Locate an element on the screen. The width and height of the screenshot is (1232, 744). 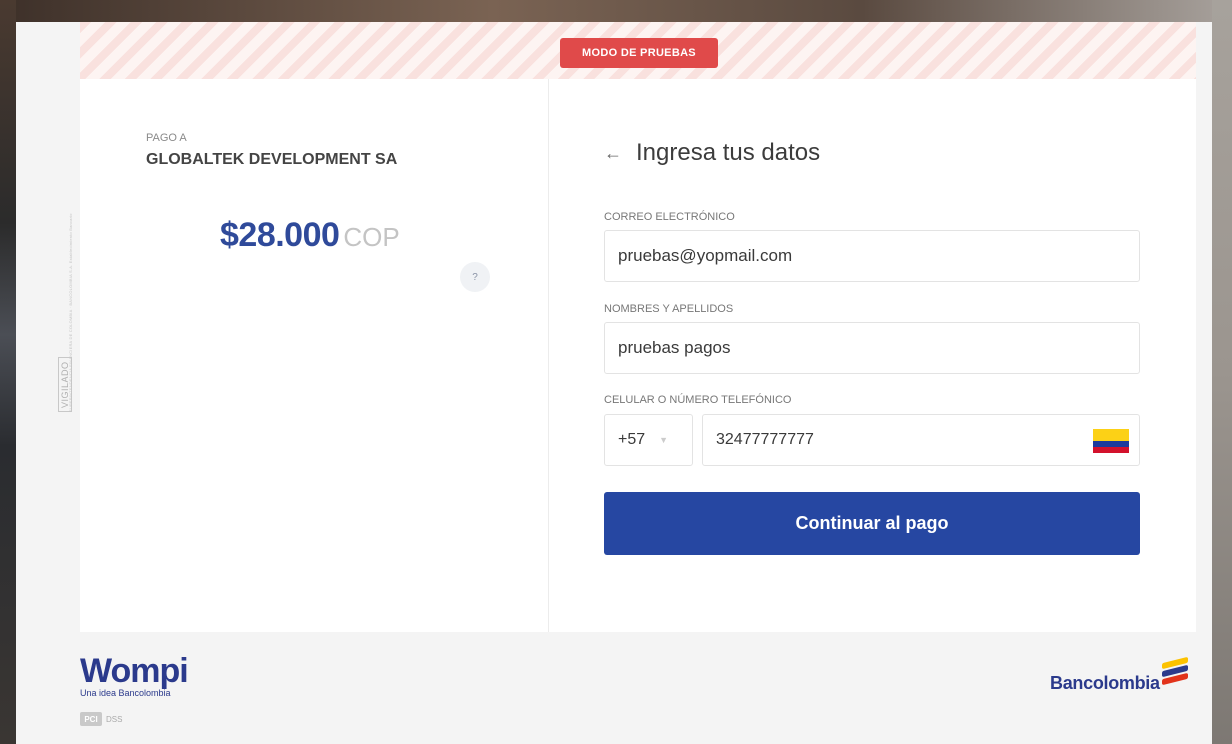
merchant-name: GLOBALTEK DEVELOPMENT SA is located at coordinates (272, 159).